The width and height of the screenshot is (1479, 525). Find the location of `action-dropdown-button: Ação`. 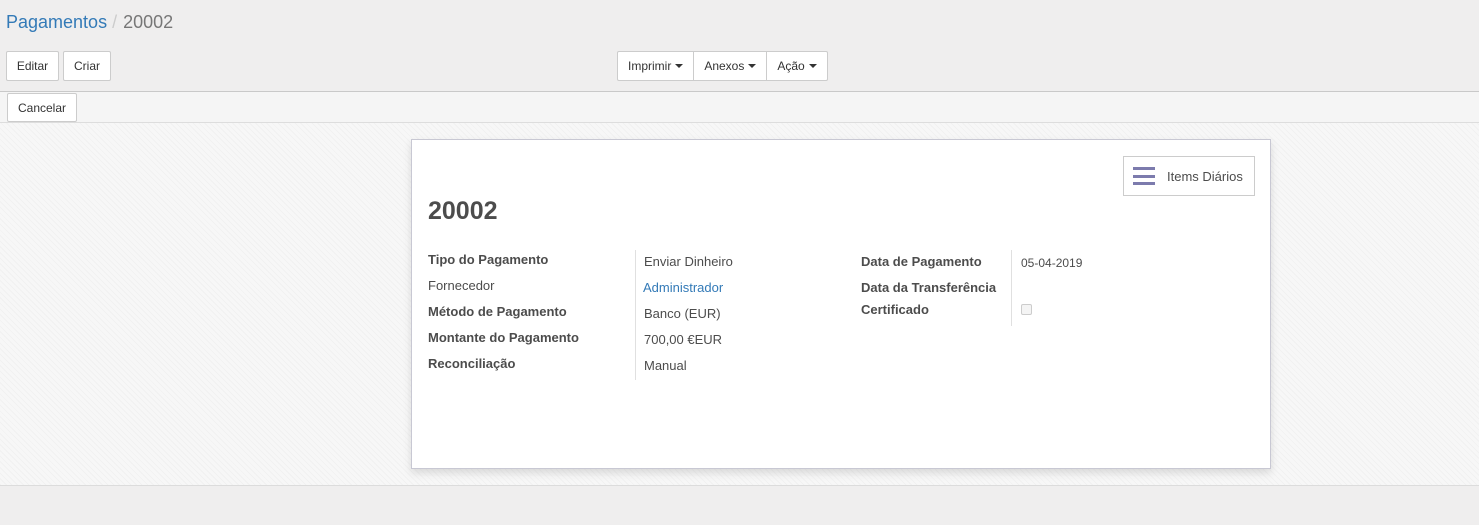

action-dropdown-button: Ação is located at coordinates (796, 66).